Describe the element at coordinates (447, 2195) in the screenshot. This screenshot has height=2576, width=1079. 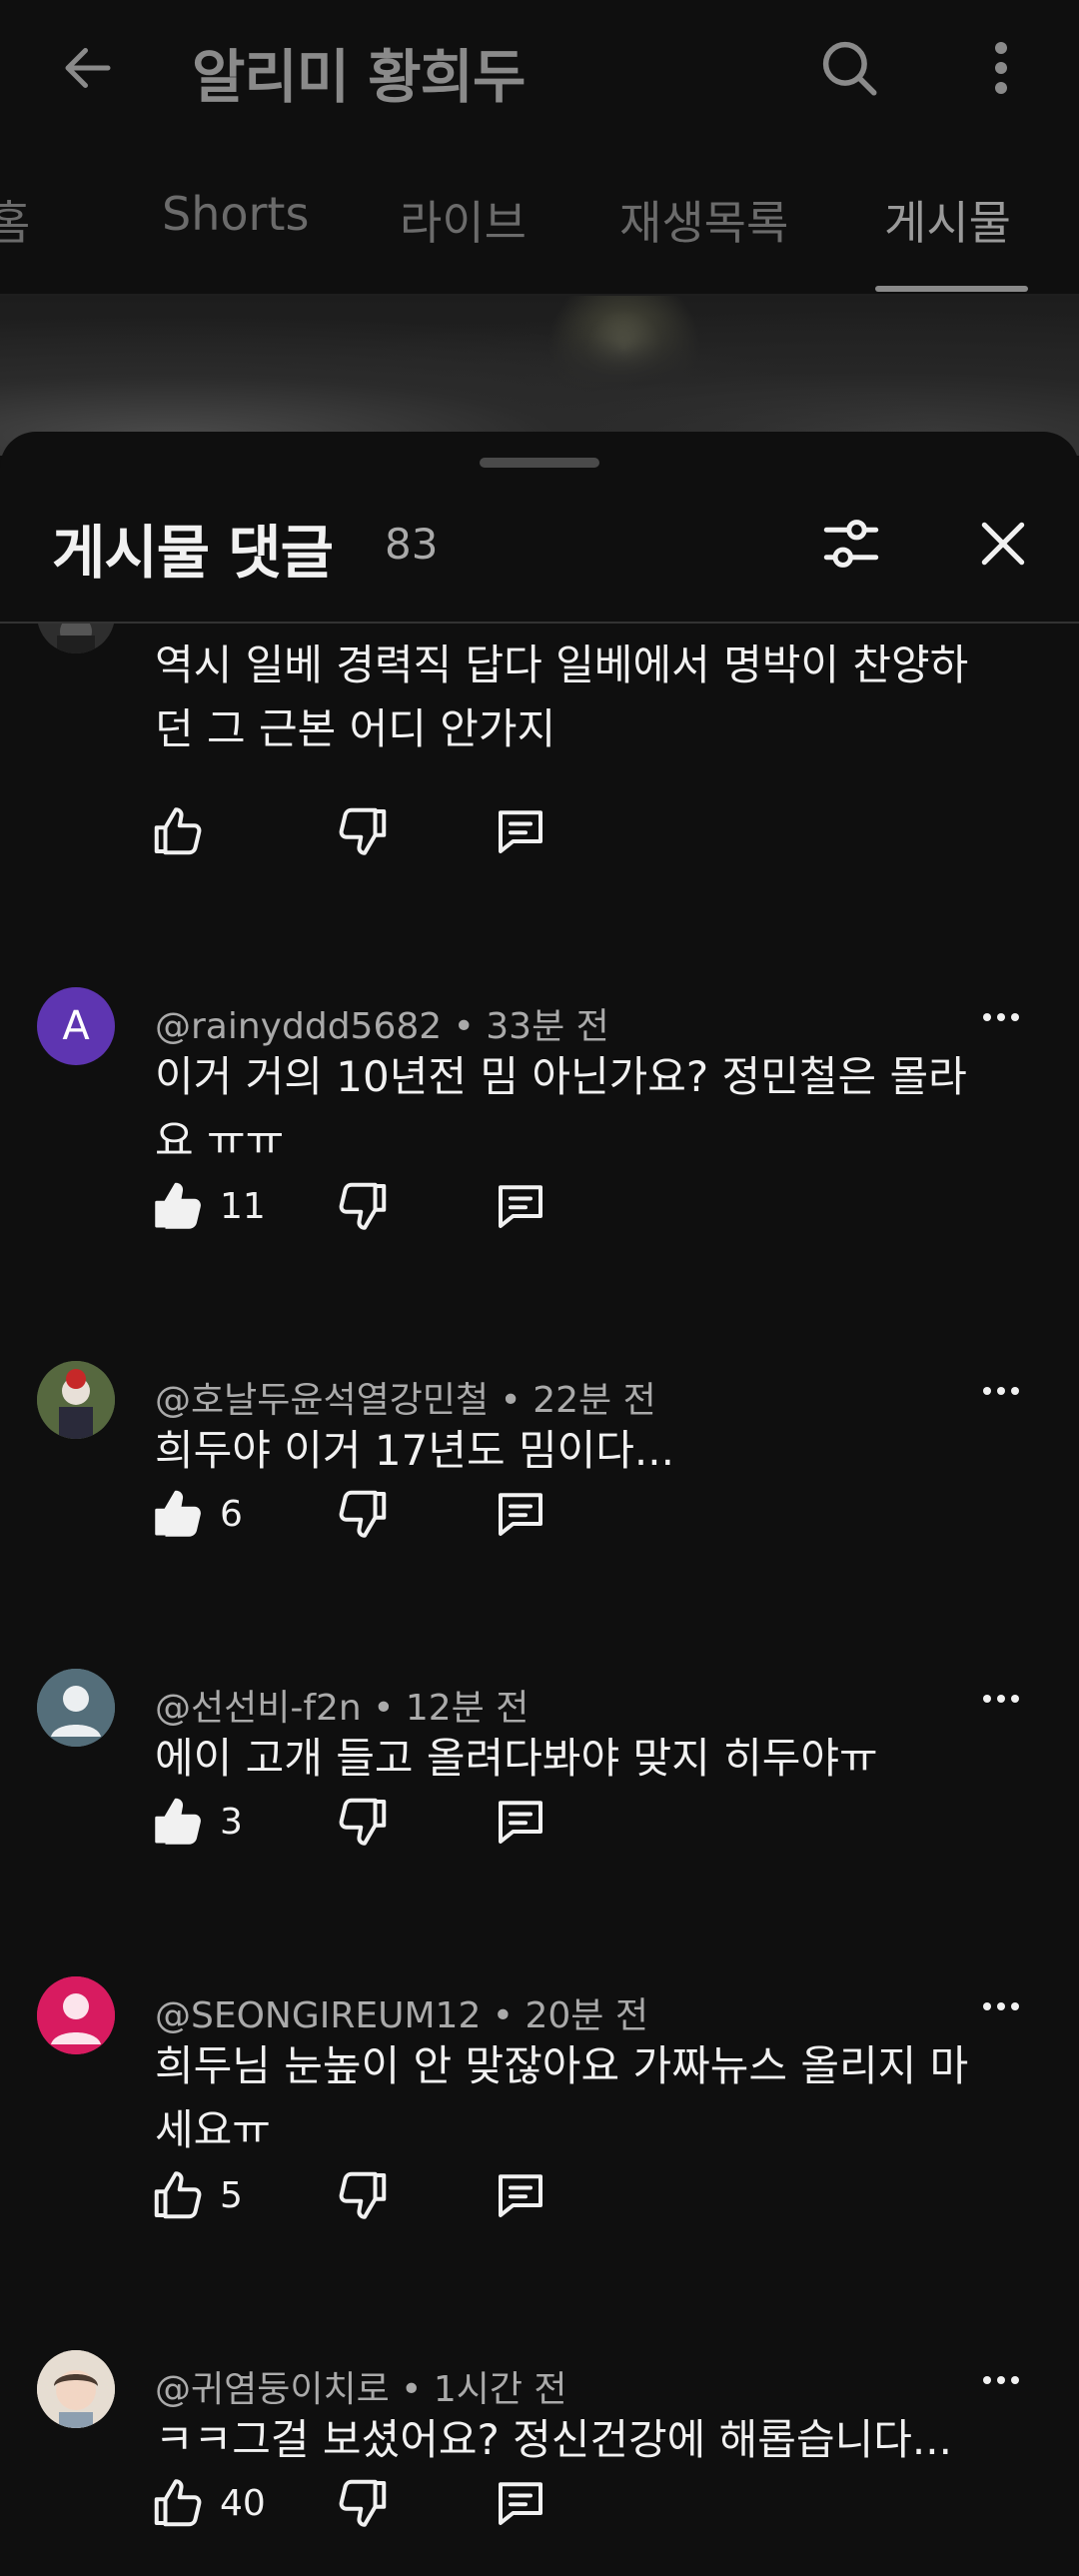
I see `comment-actions: 5` at that location.